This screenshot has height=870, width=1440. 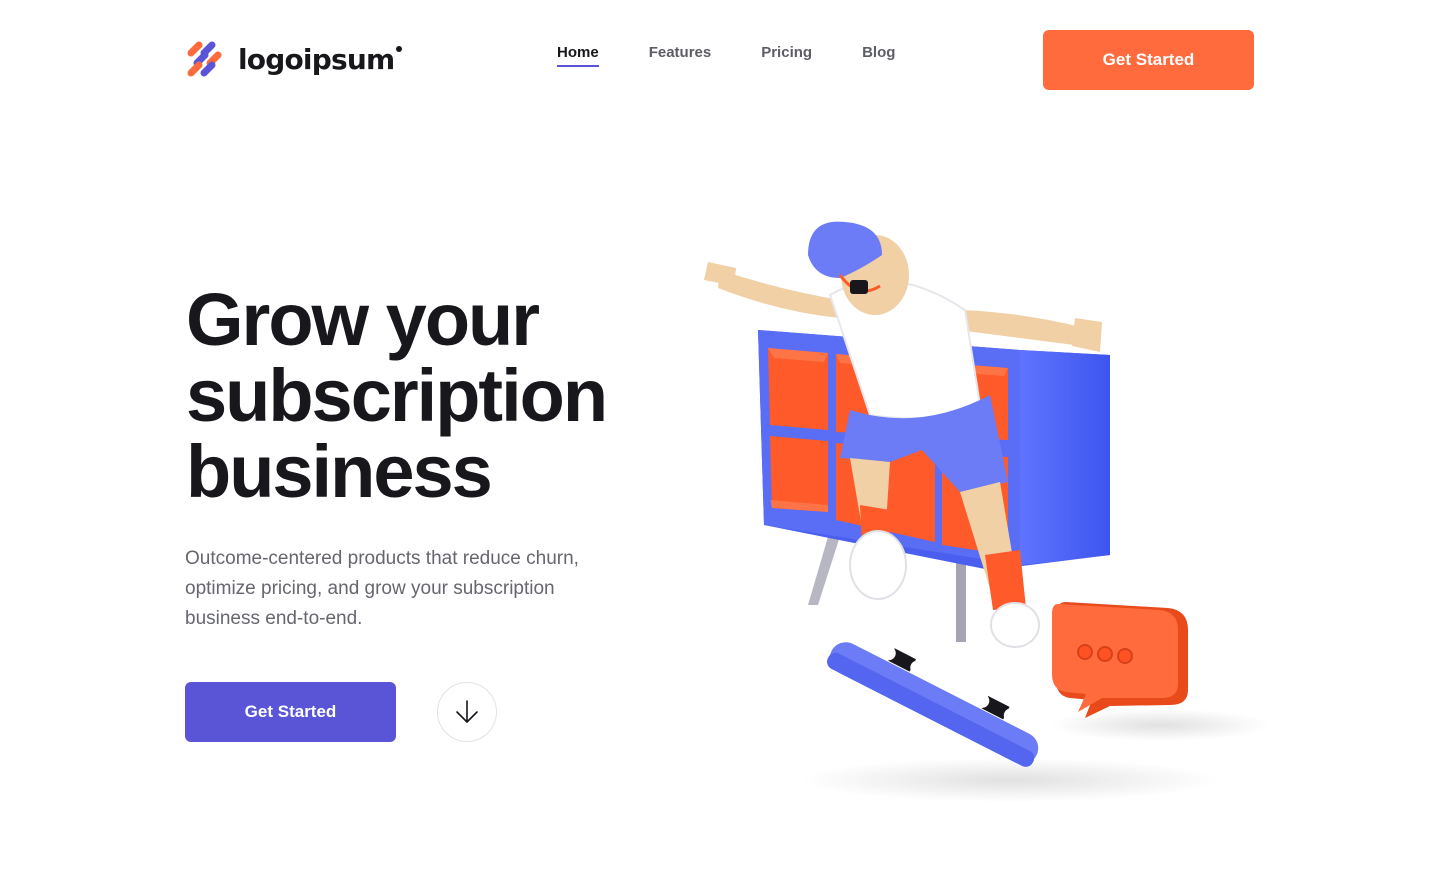 What do you see at coordinates (320, 59) in the screenshot?
I see `logo-text: logoipsum` at bounding box center [320, 59].